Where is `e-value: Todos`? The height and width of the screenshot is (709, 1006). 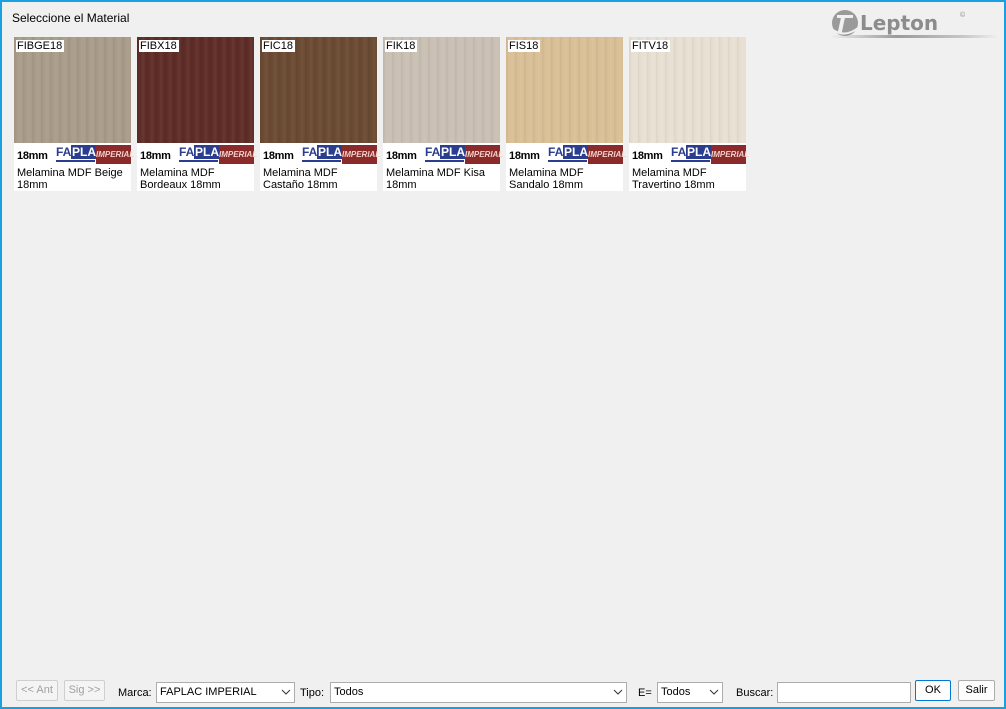
e-value: Todos is located at coordinates (676, 692).